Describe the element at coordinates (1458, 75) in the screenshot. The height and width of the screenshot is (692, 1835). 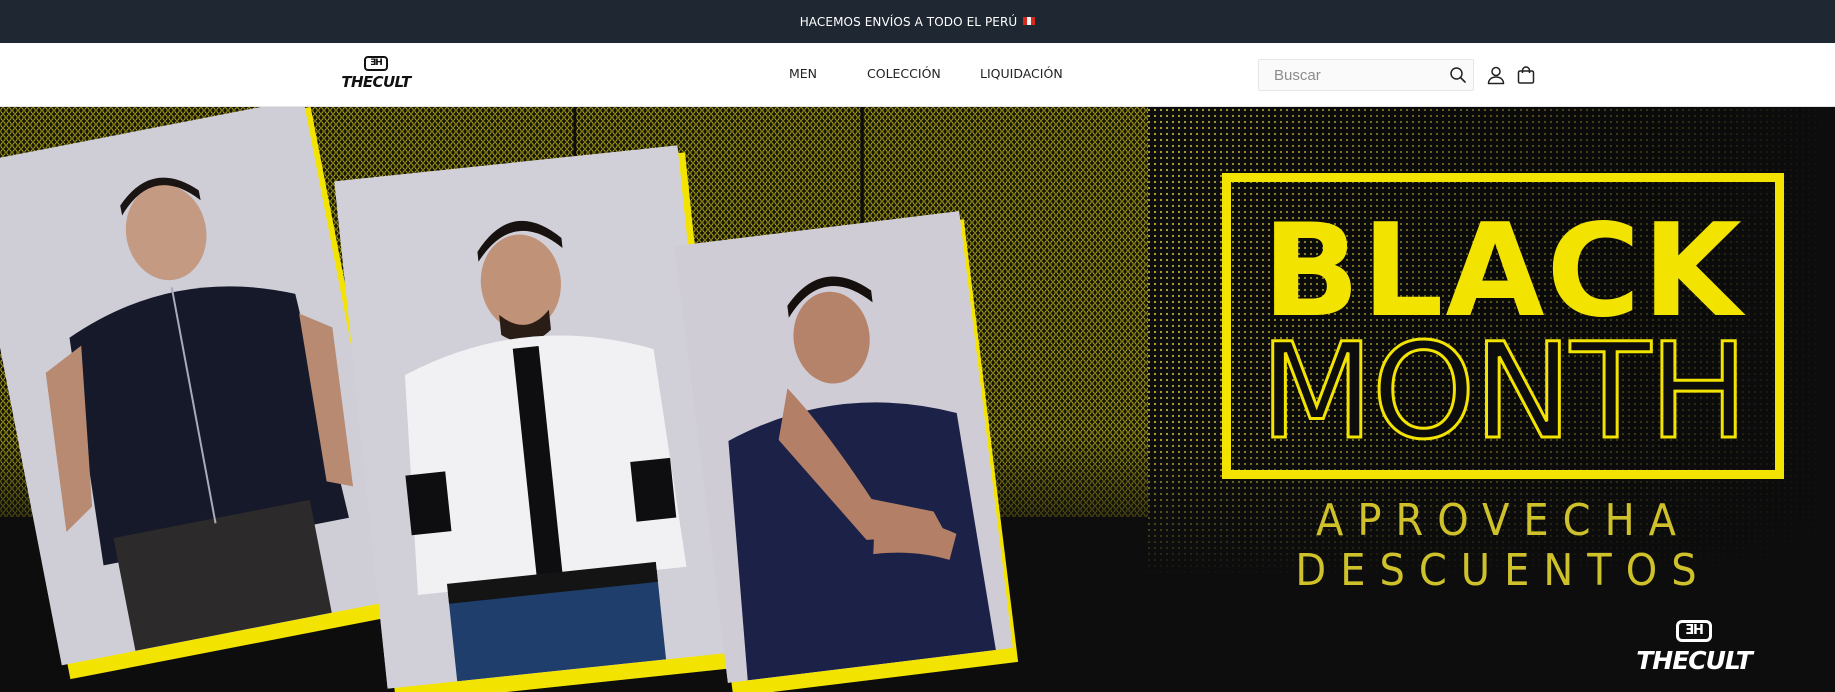
I see `search-icon` at that location.